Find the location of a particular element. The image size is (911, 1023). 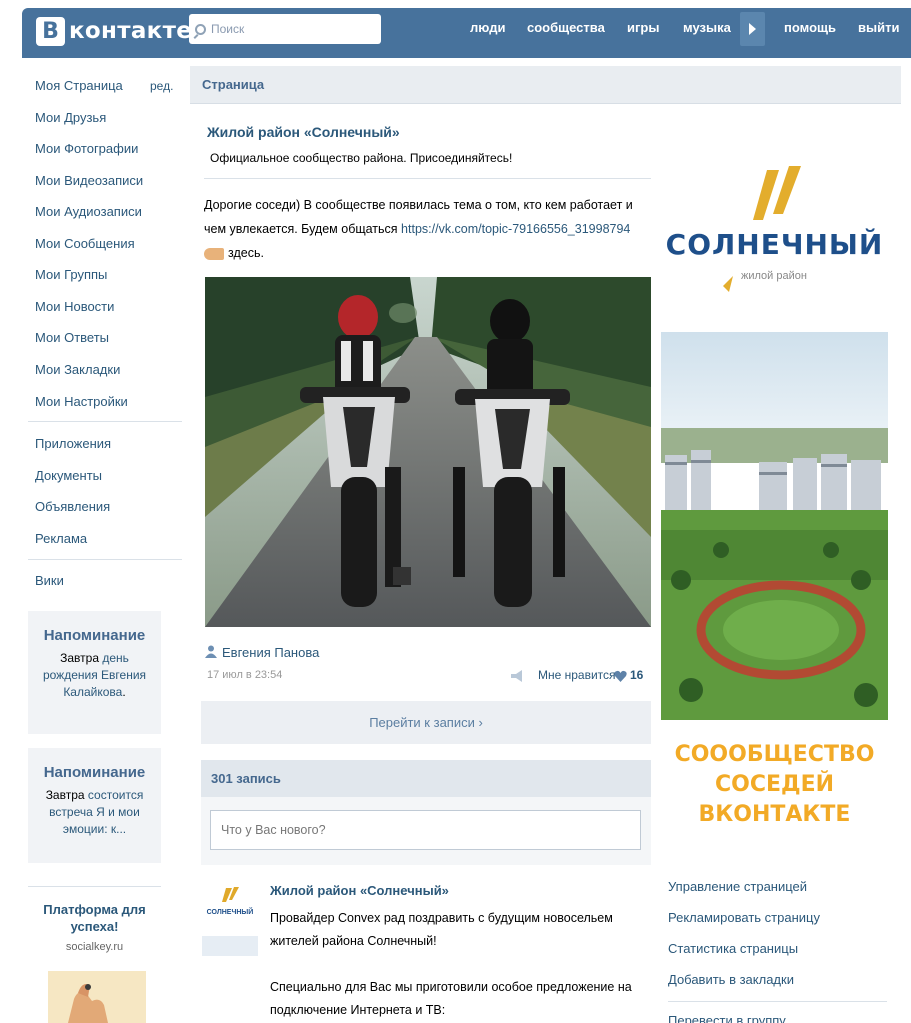

avatar-text: СОЛНЕЧНЫЙ is located at coordinates (230, 912).